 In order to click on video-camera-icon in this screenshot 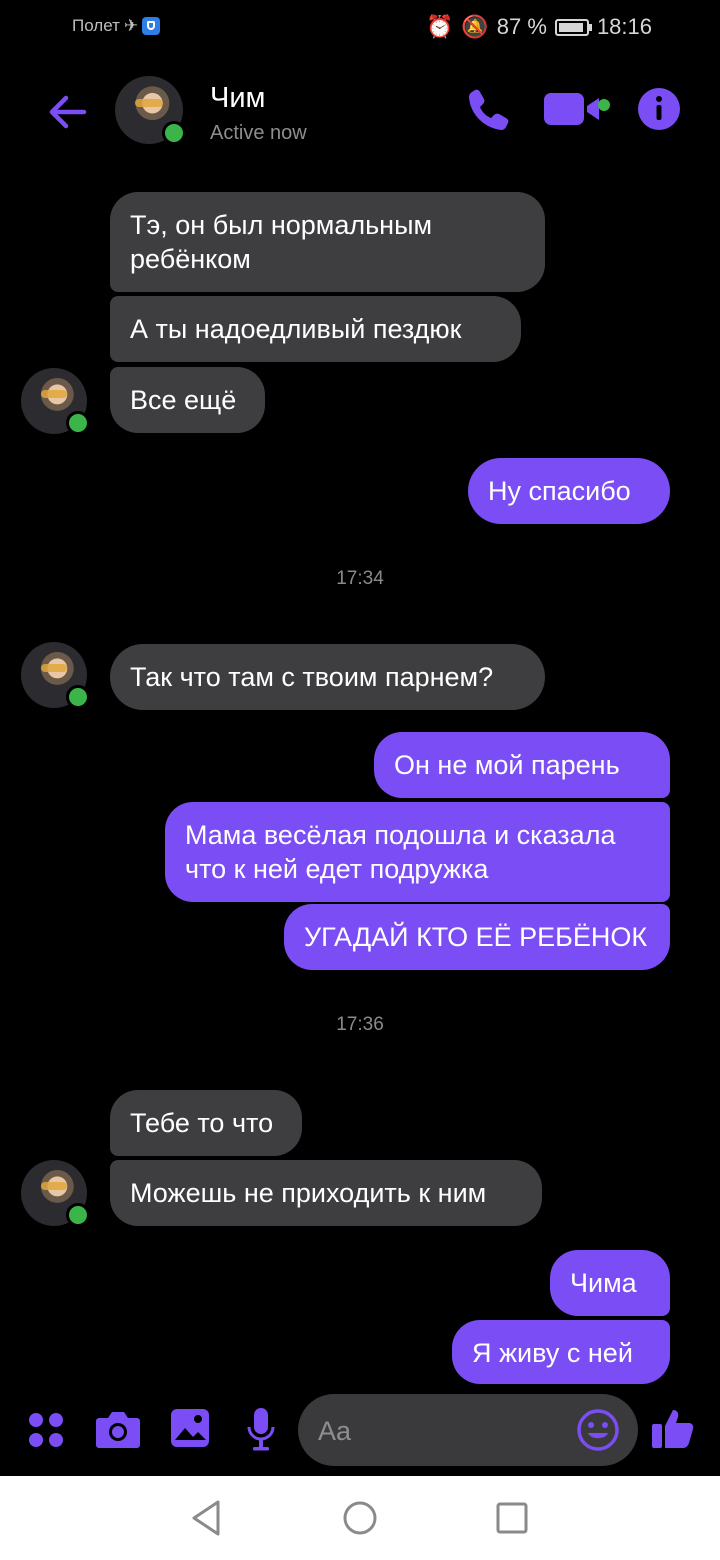, I will do `click(577, 109)`.